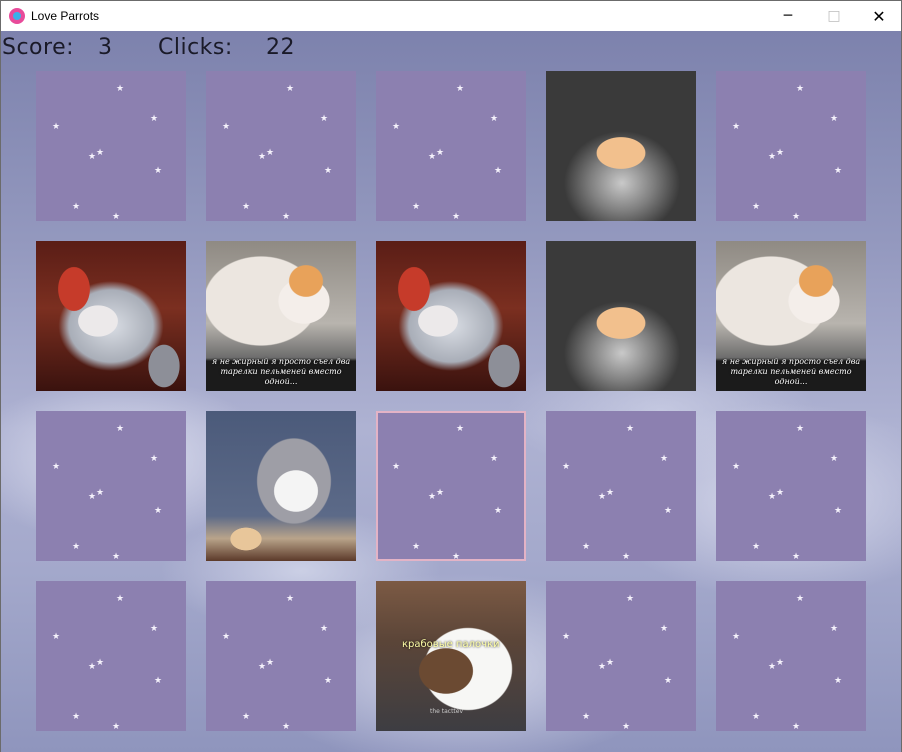  Describe the element at coordinates (621, 486) in the screenshot. I see `card-r3-c4: ★ ★ ★ ★ ★ ★ ★ ★` at that location.